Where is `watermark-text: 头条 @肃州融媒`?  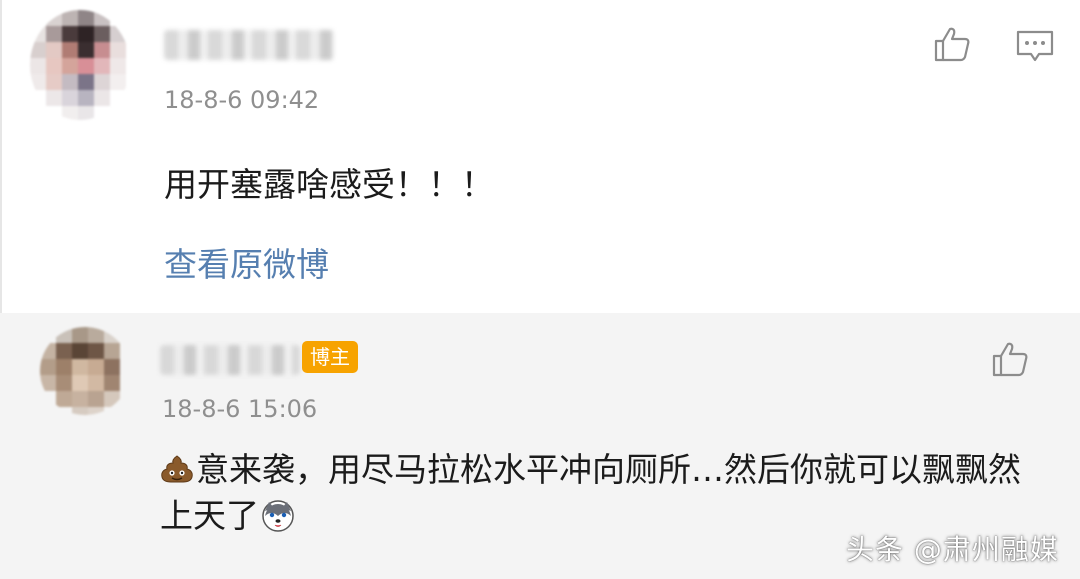 watermark-text: 头条 @肃州融媒 is located at coordinates (952, 549).